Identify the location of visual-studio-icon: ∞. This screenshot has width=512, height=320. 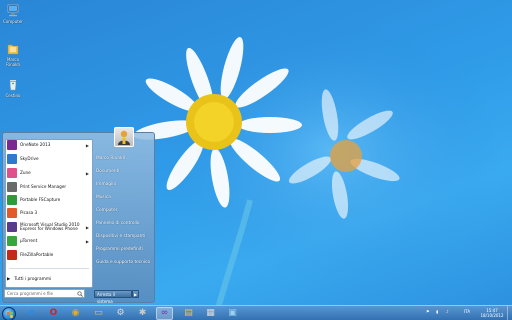
(164, 313).